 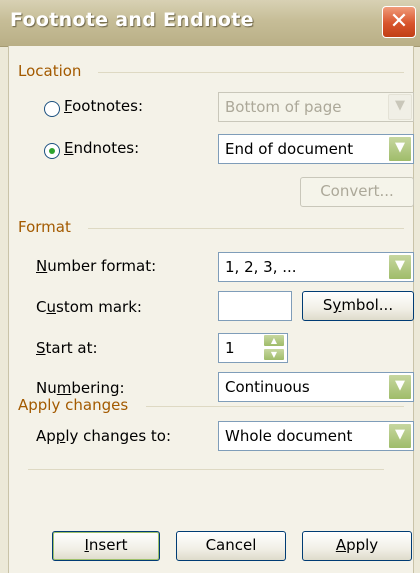 What do you see at coordinates (206, 469) in the screenshot?
I see `button-row-divider` at bounding box center [206, 469].